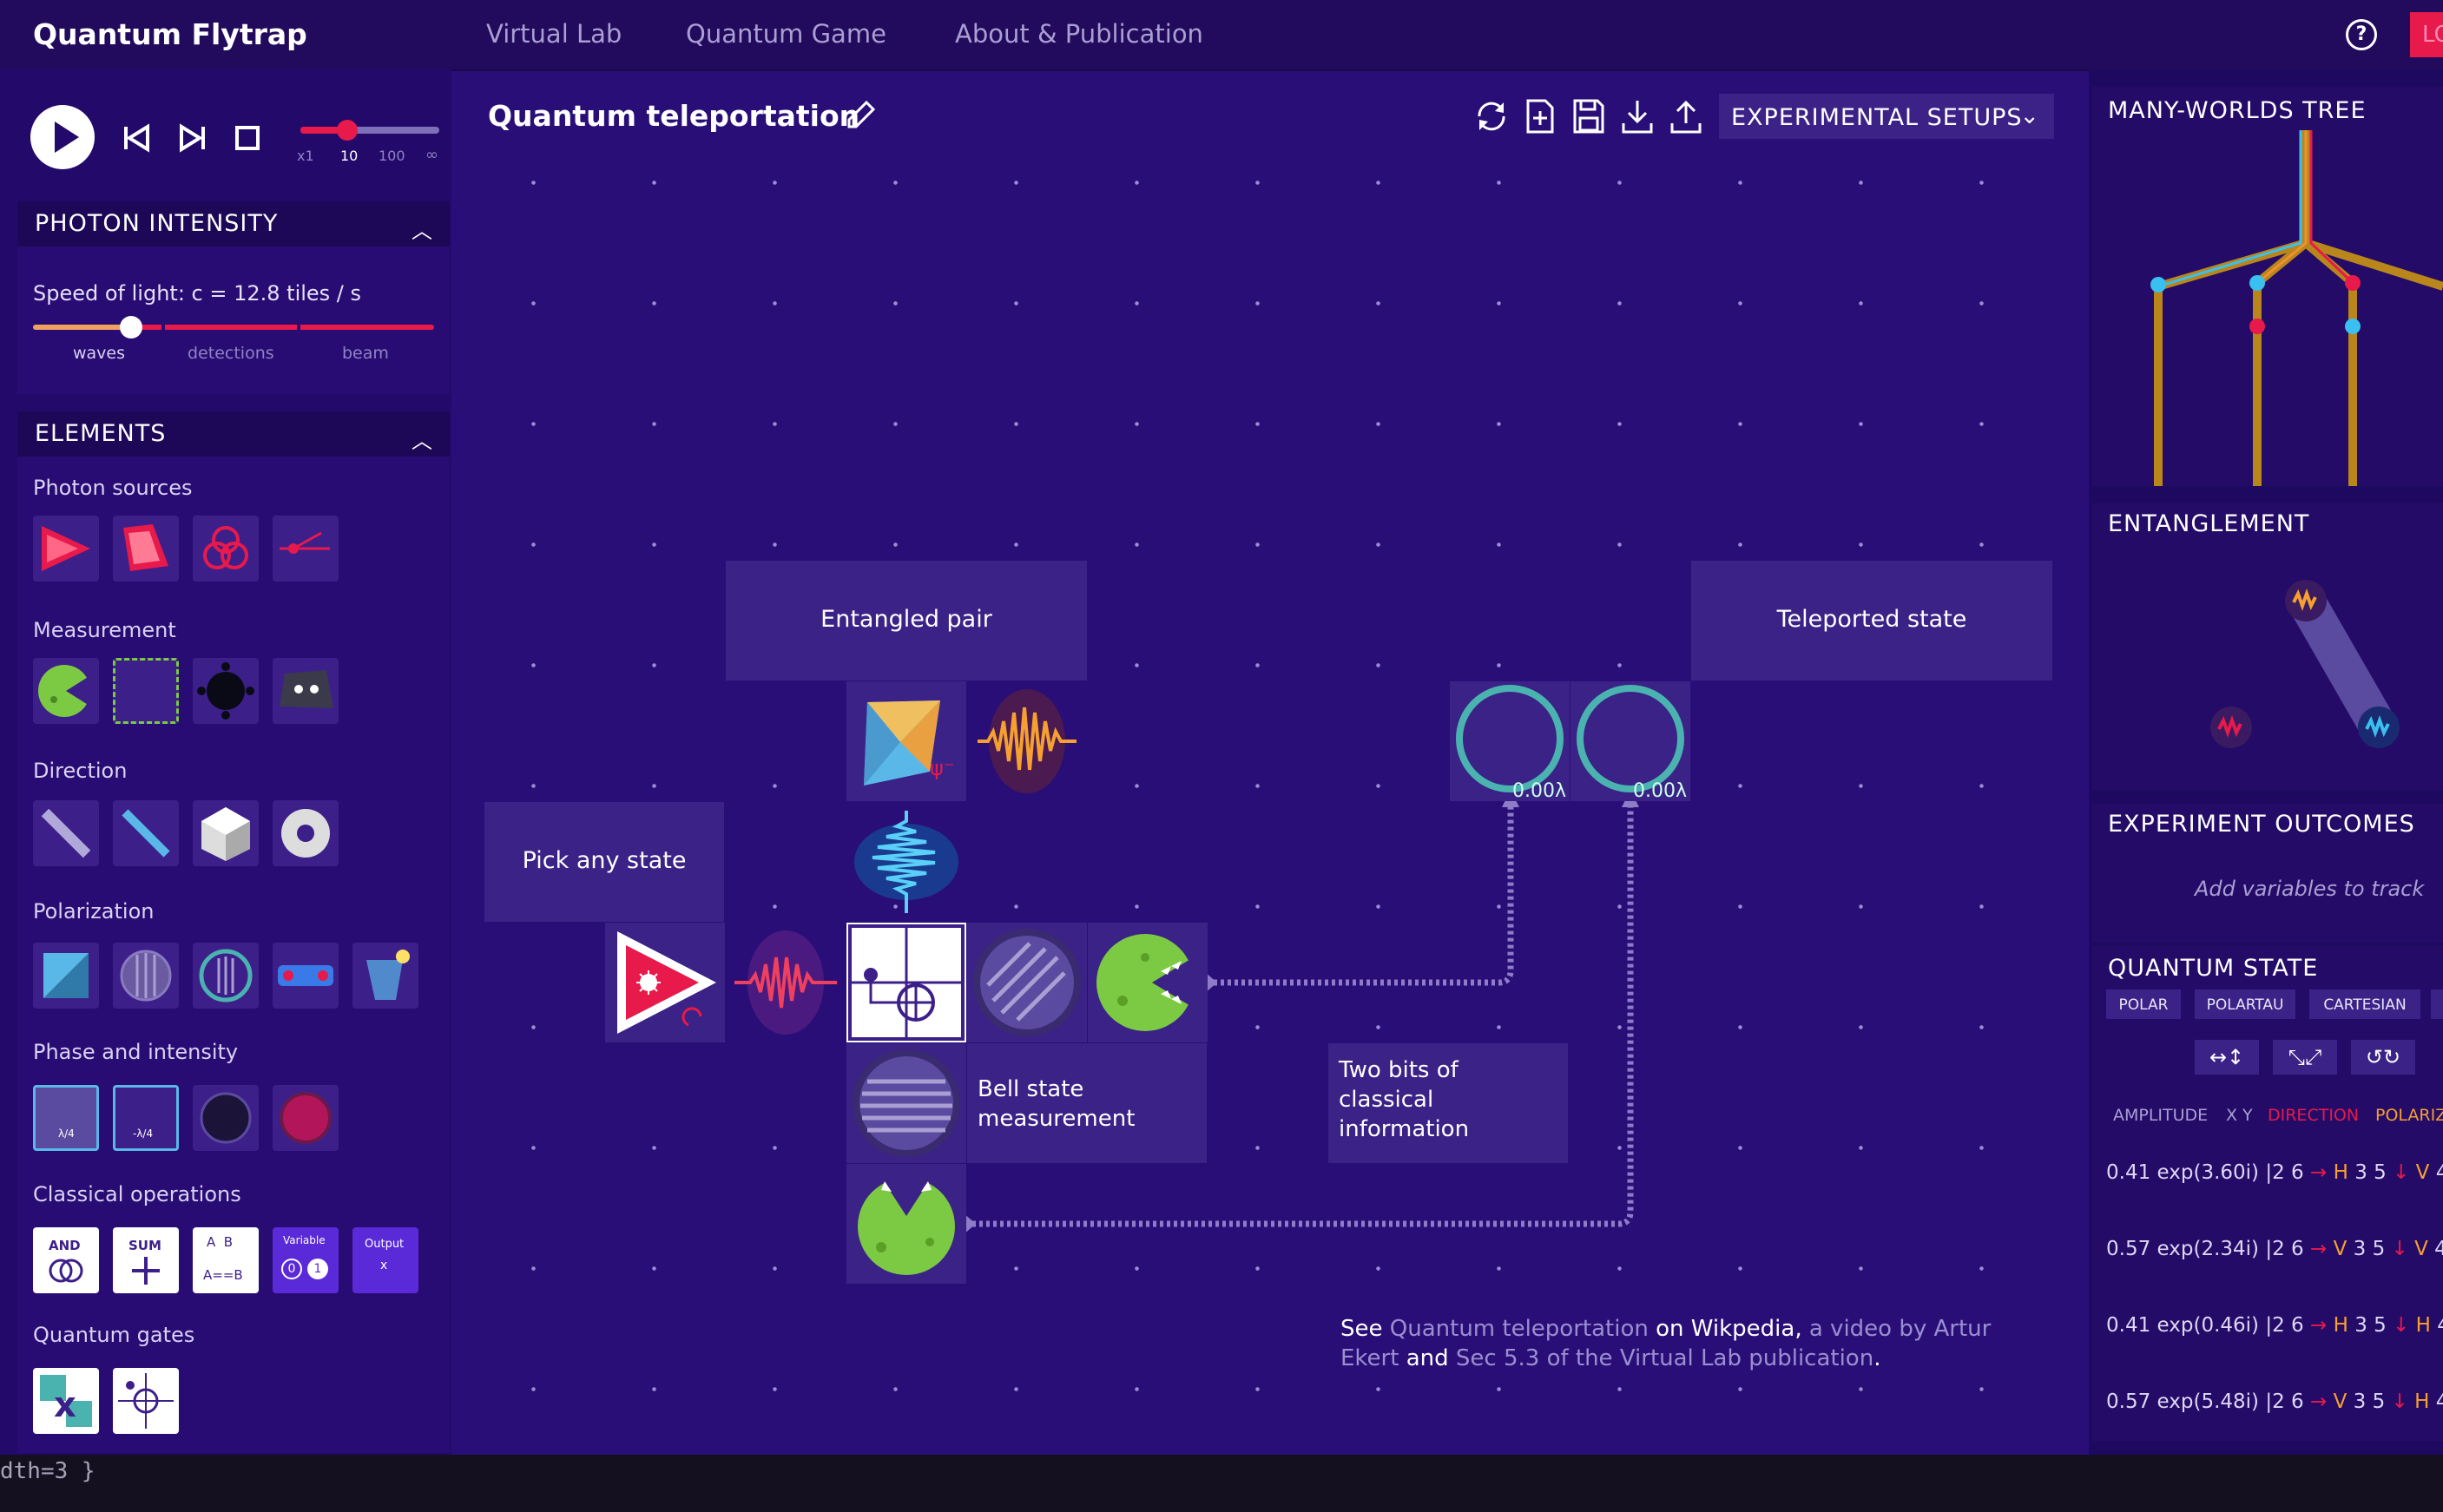  What do you see at coordinates (1746, 1329) in the screenshot?
I see `link-wikipedia: Wikpedia,` at bounding box center [1746, 1329].